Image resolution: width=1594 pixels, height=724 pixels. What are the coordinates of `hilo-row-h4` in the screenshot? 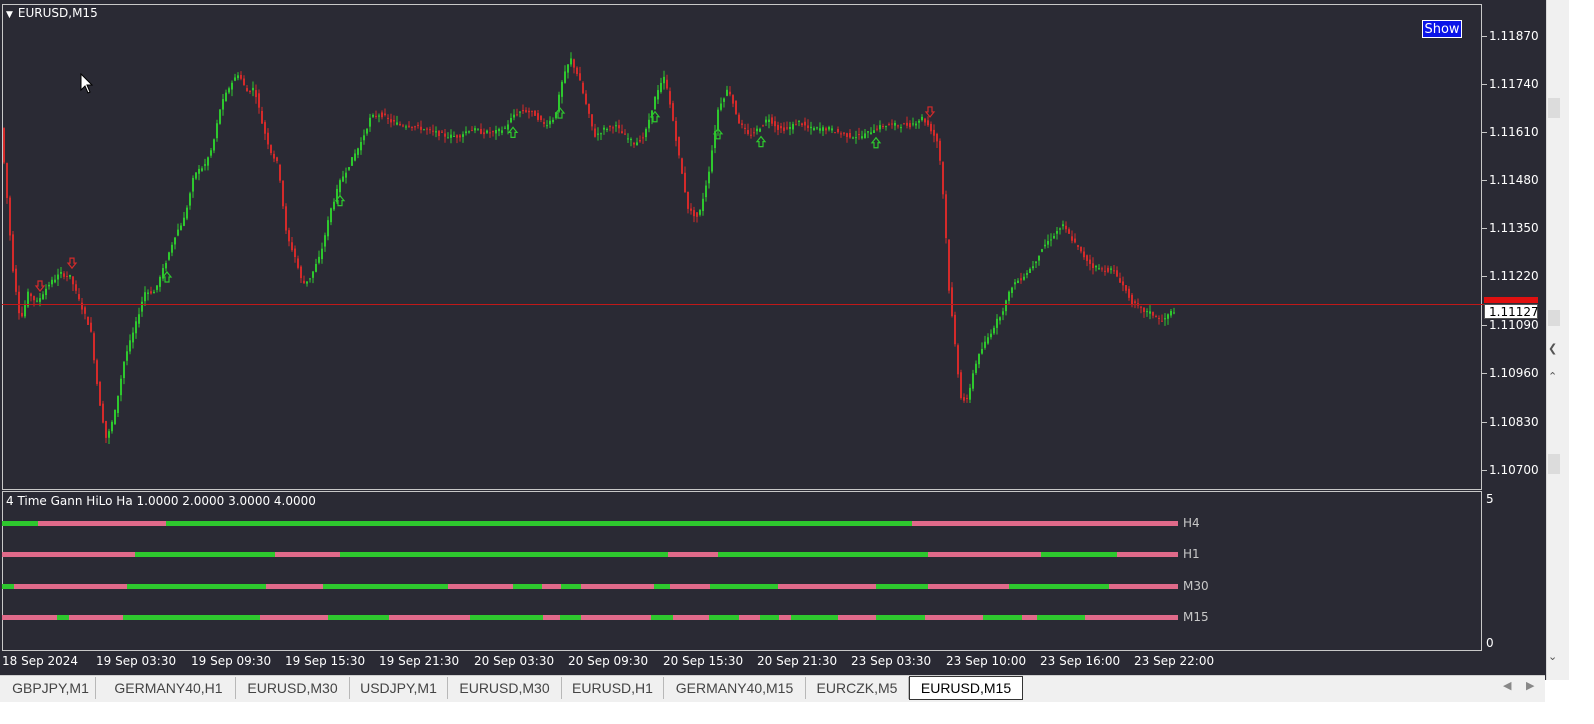 It's located at (590, 523).